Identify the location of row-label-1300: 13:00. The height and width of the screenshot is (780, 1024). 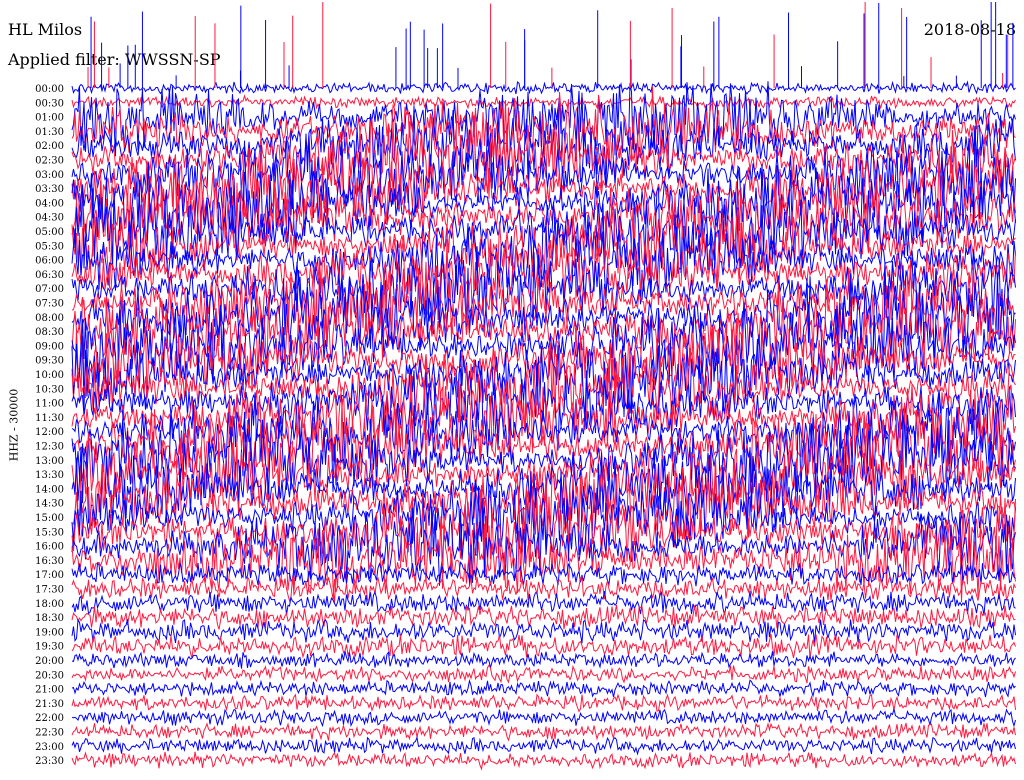
(49, 461).